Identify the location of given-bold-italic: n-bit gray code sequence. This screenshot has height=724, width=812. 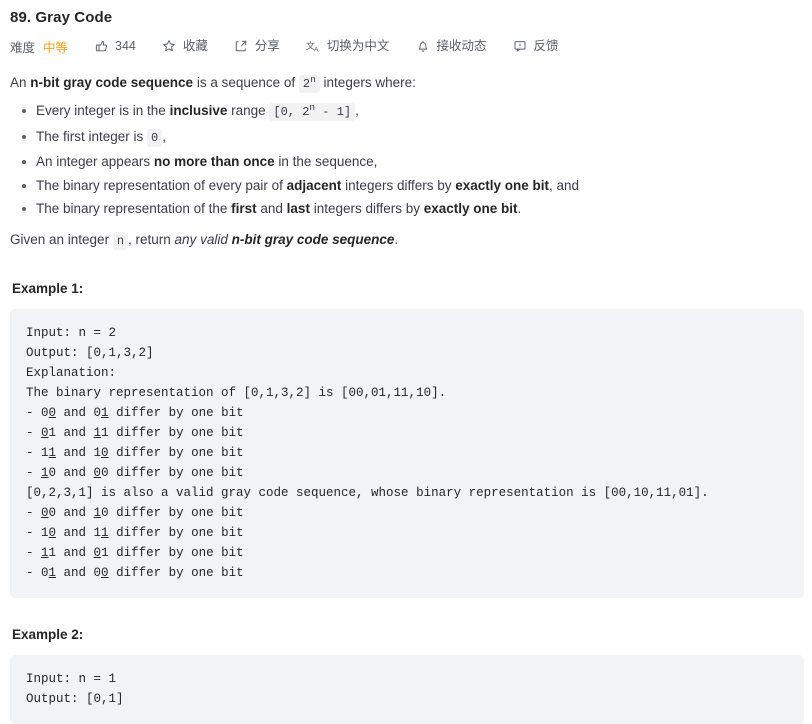
(313, 239).